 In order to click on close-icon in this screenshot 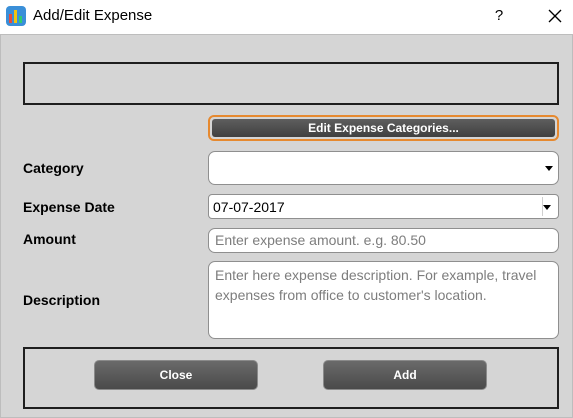, I will do `click(555, 16)`.